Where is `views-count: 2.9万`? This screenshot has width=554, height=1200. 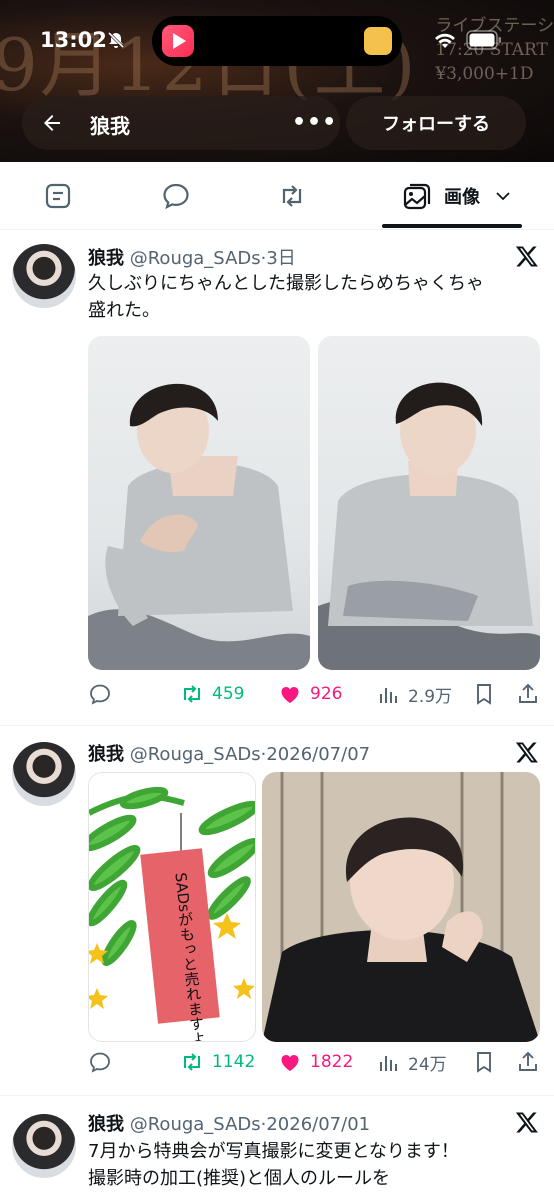
views-count: 2.9万 is located at coordinates (430, 697).